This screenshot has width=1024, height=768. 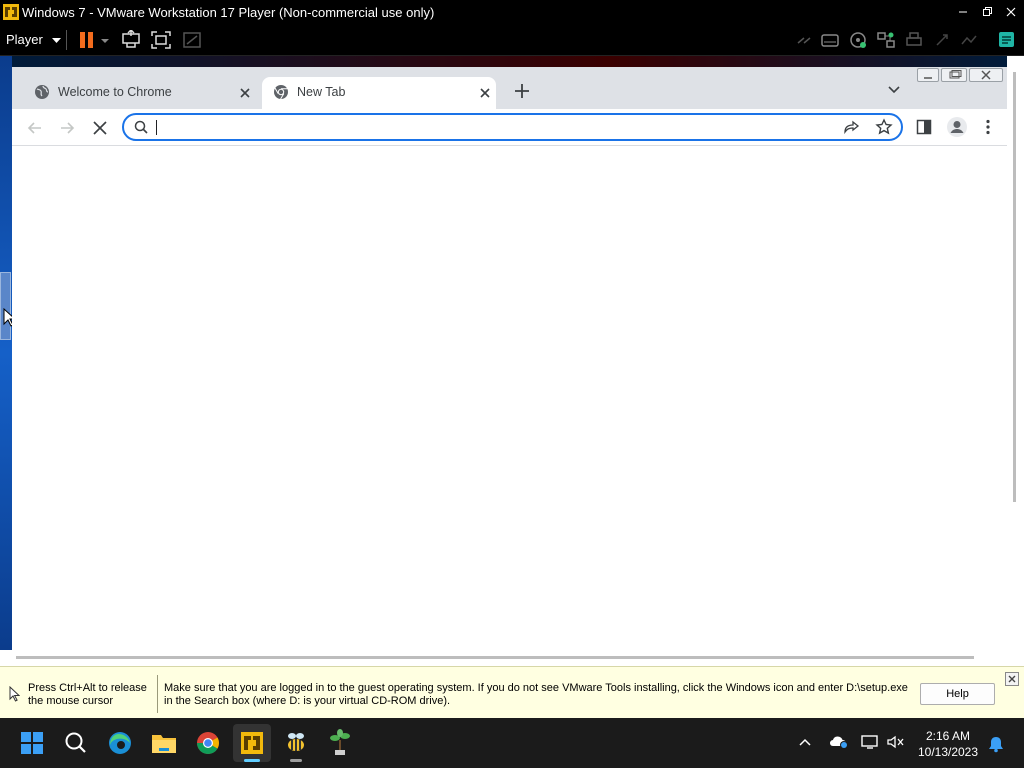 I want to click on back-arrow-icon, so click(x=35, y=128).